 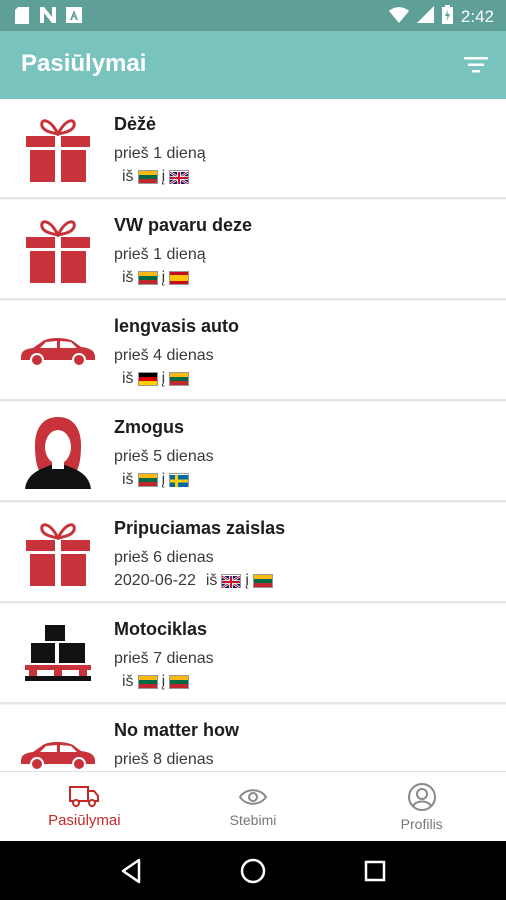 I want to click on nav-label: Stebimi, so click(x=253, y=819).